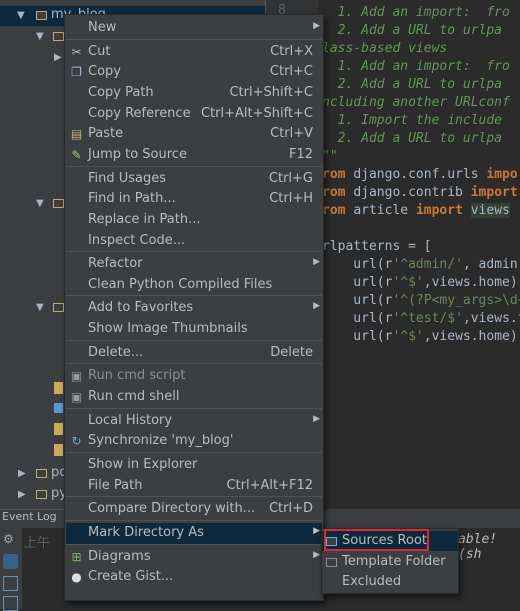 The height and width of the screenshot is (611, 520). What do you see at coordinates (119, 556) in the screenshot?
I see `menu-item-label: Diagrams` at bounding box center [119, 556].